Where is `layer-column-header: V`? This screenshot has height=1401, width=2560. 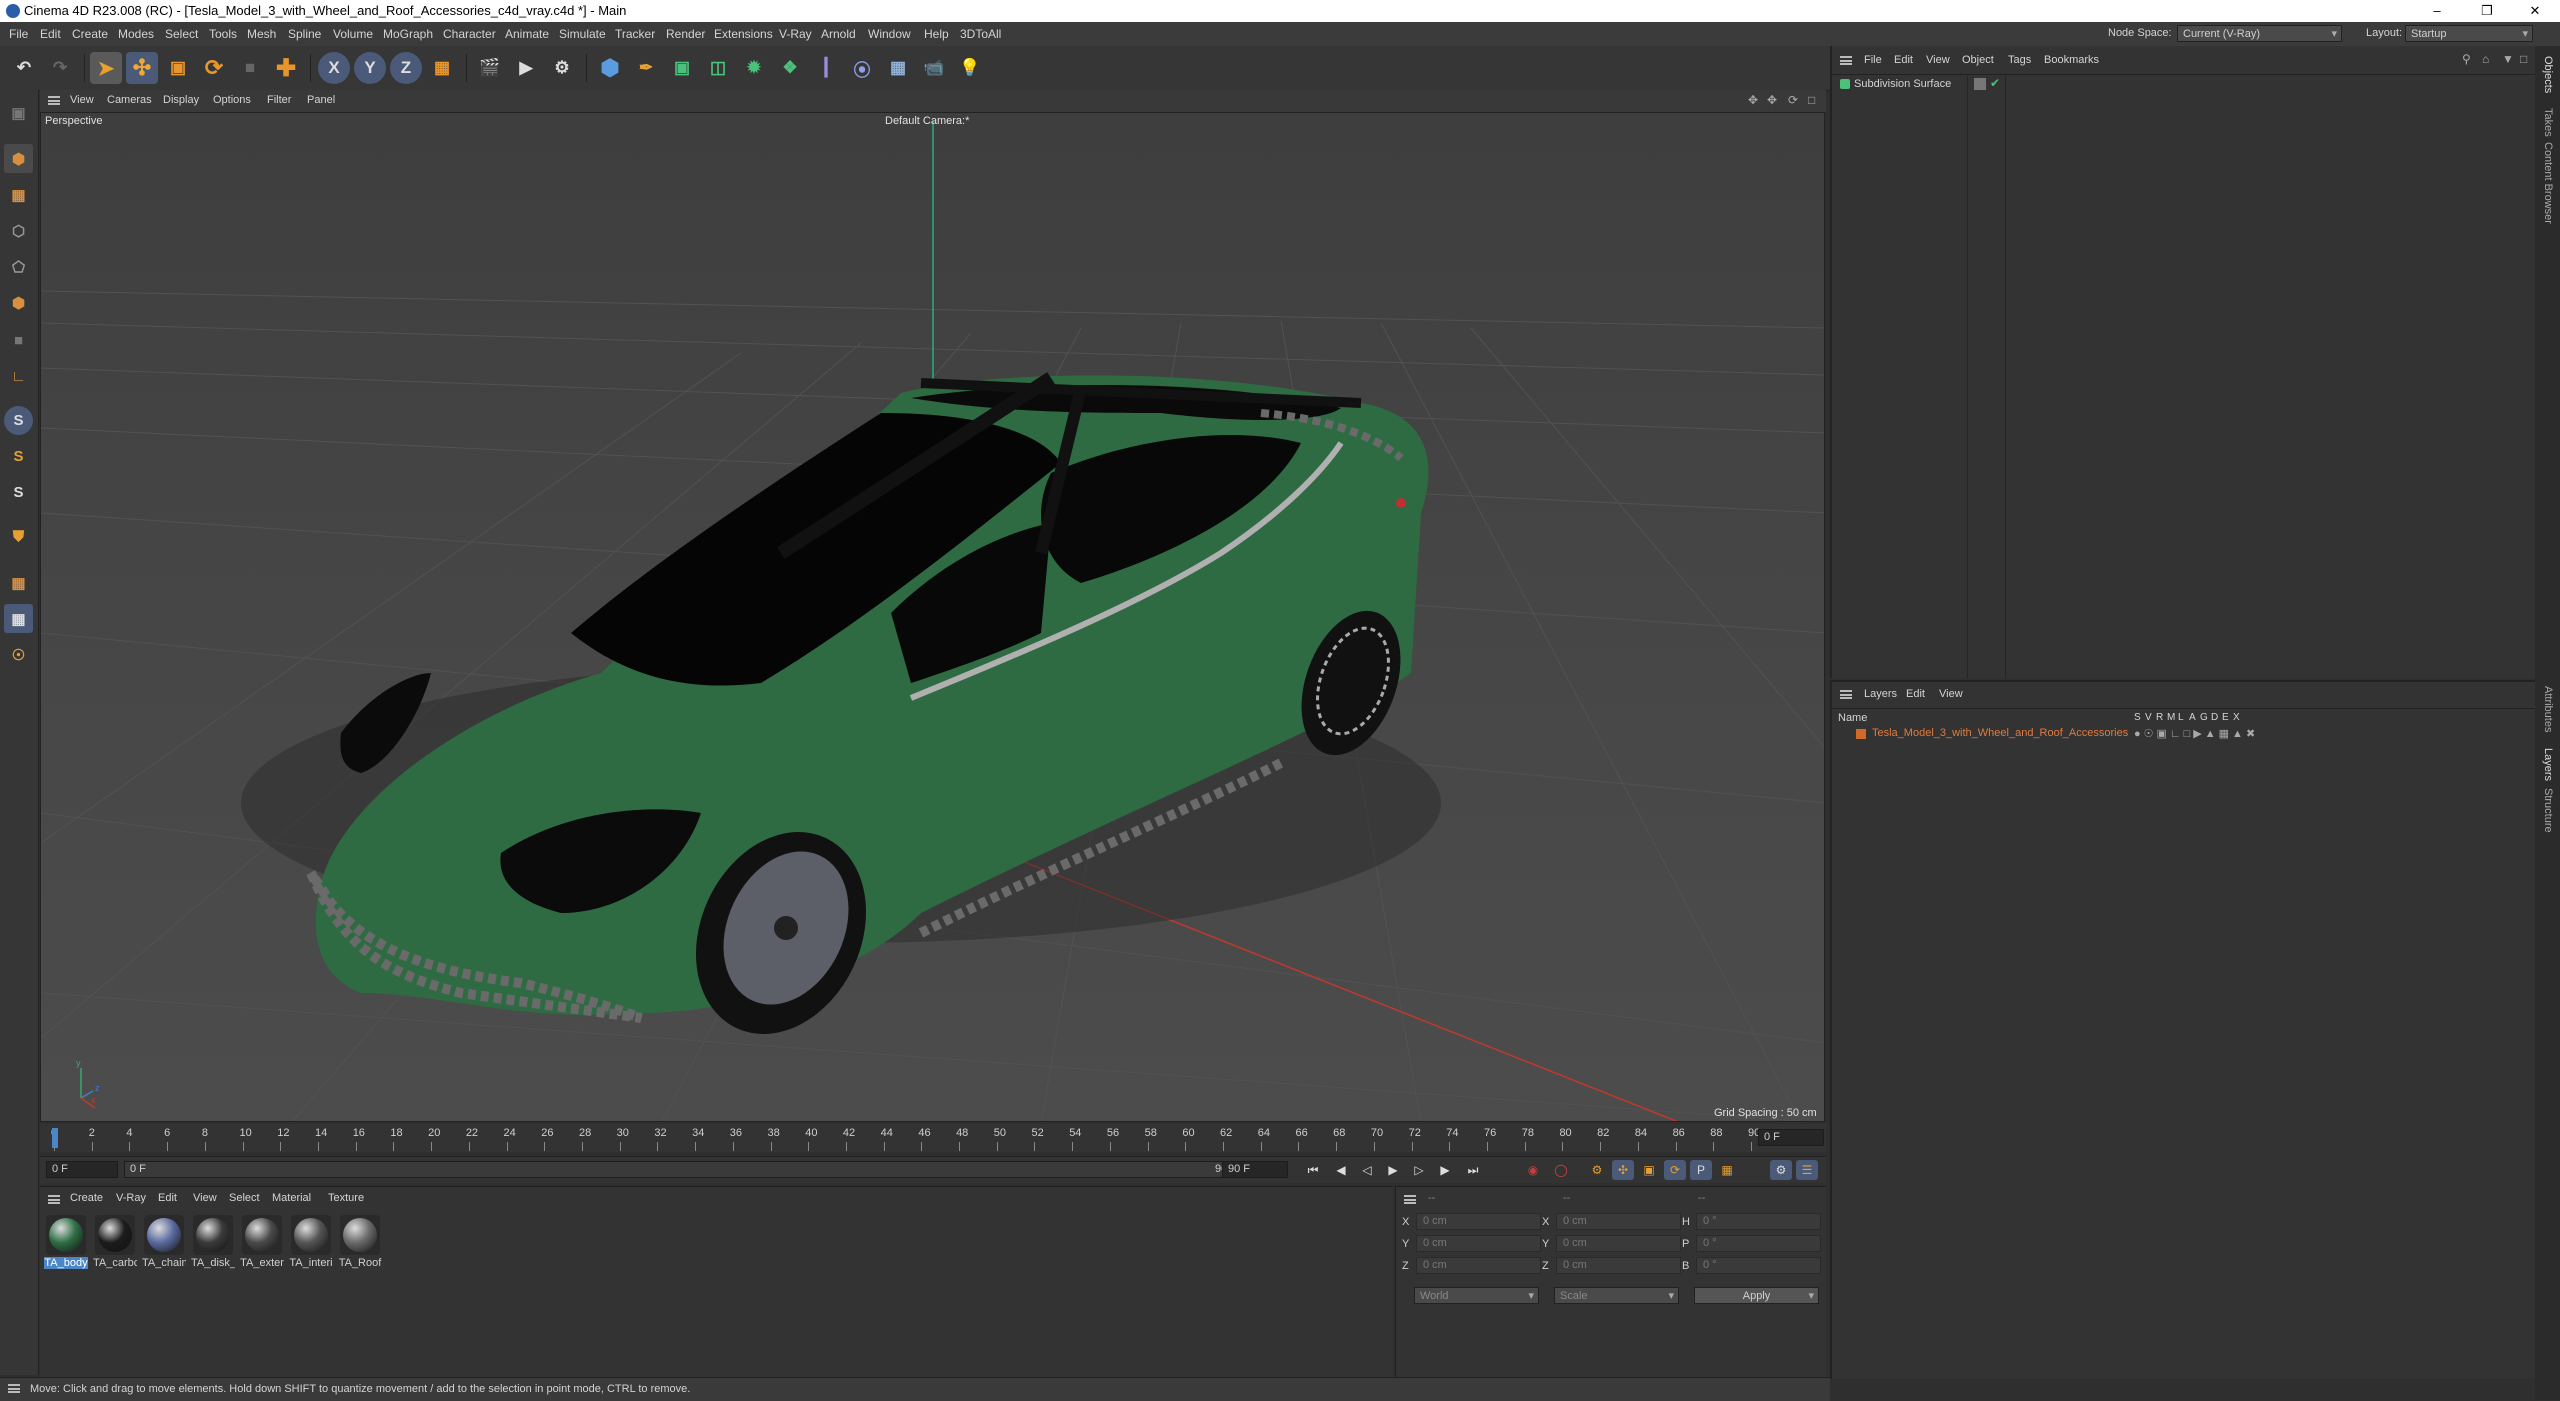
layer-column-header: V is located at coordinates (2148, 717).